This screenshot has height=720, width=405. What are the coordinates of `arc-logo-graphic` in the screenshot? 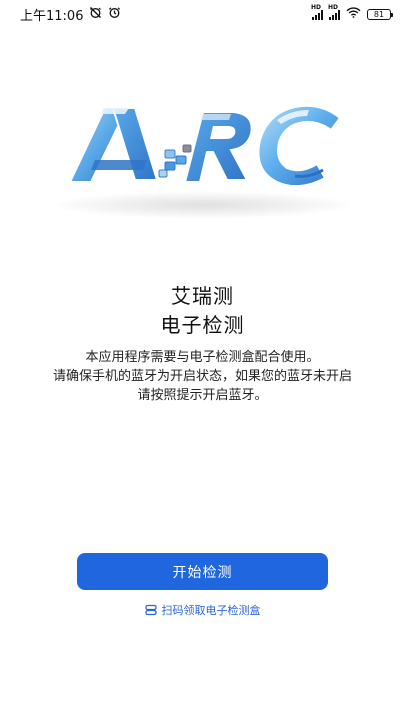 It's located at (205, 146).